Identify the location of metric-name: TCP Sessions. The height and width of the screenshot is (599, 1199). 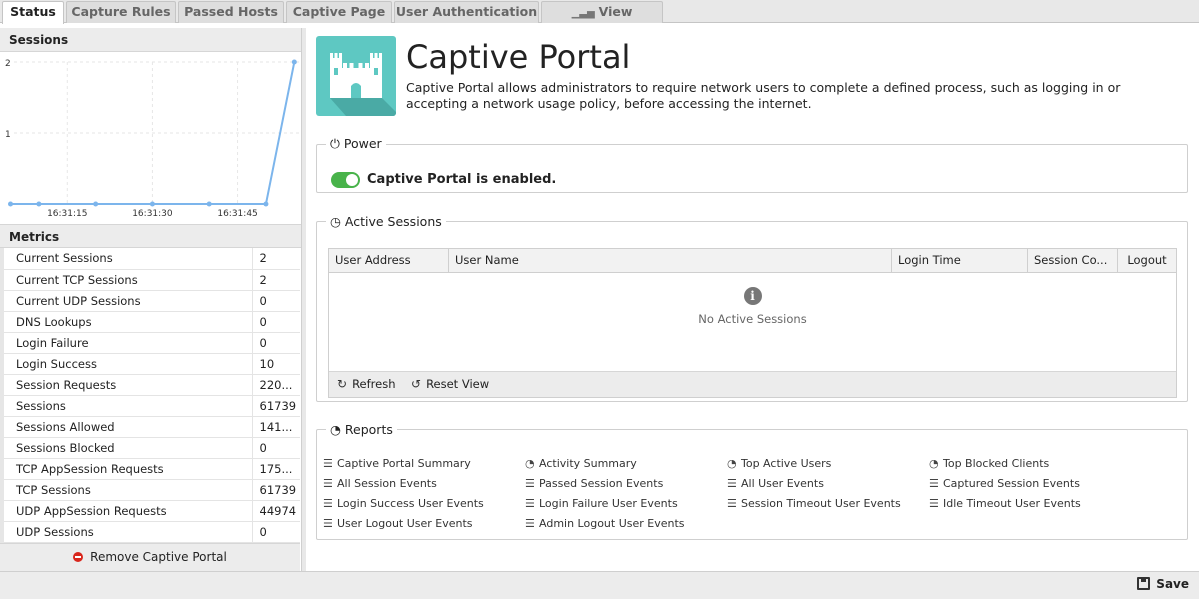
(126, 490).